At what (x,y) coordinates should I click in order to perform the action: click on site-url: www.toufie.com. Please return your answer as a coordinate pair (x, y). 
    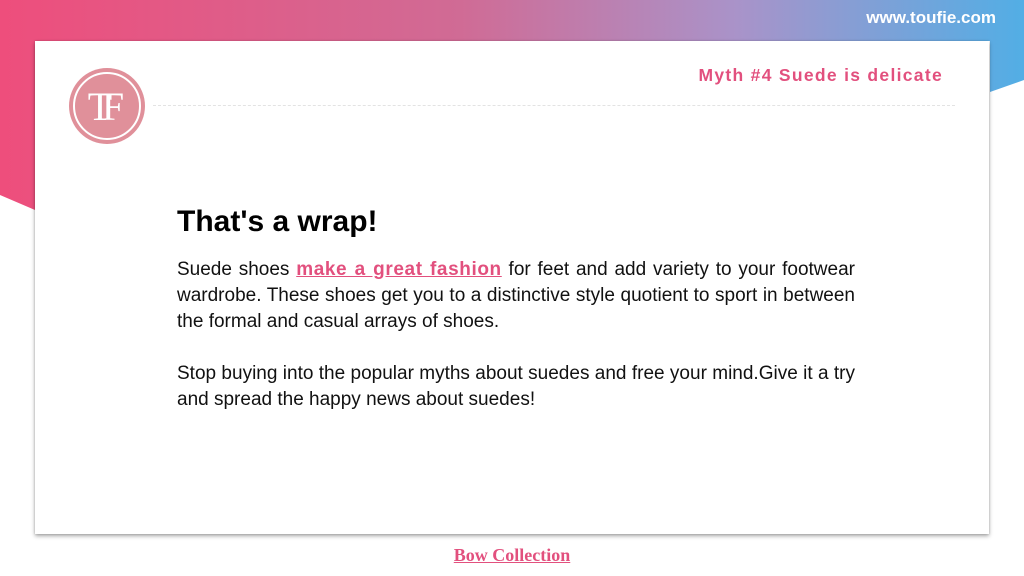
    Looking at the image, I should click on (931, 18).